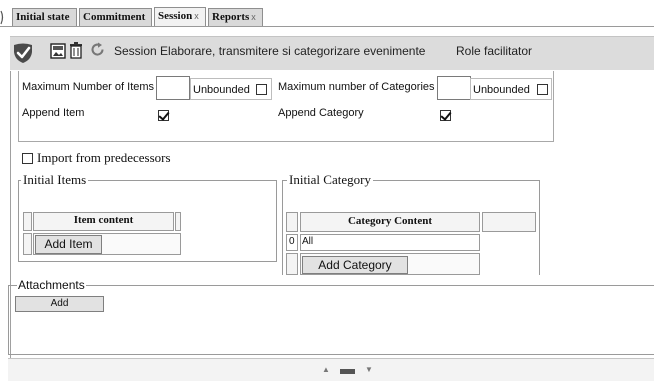 The height and width of the screenshot is (381, 654). Describe the element at coordinates (261, 89) in the screenshot. I see `max-items-unbounded-checkbox` at that location.